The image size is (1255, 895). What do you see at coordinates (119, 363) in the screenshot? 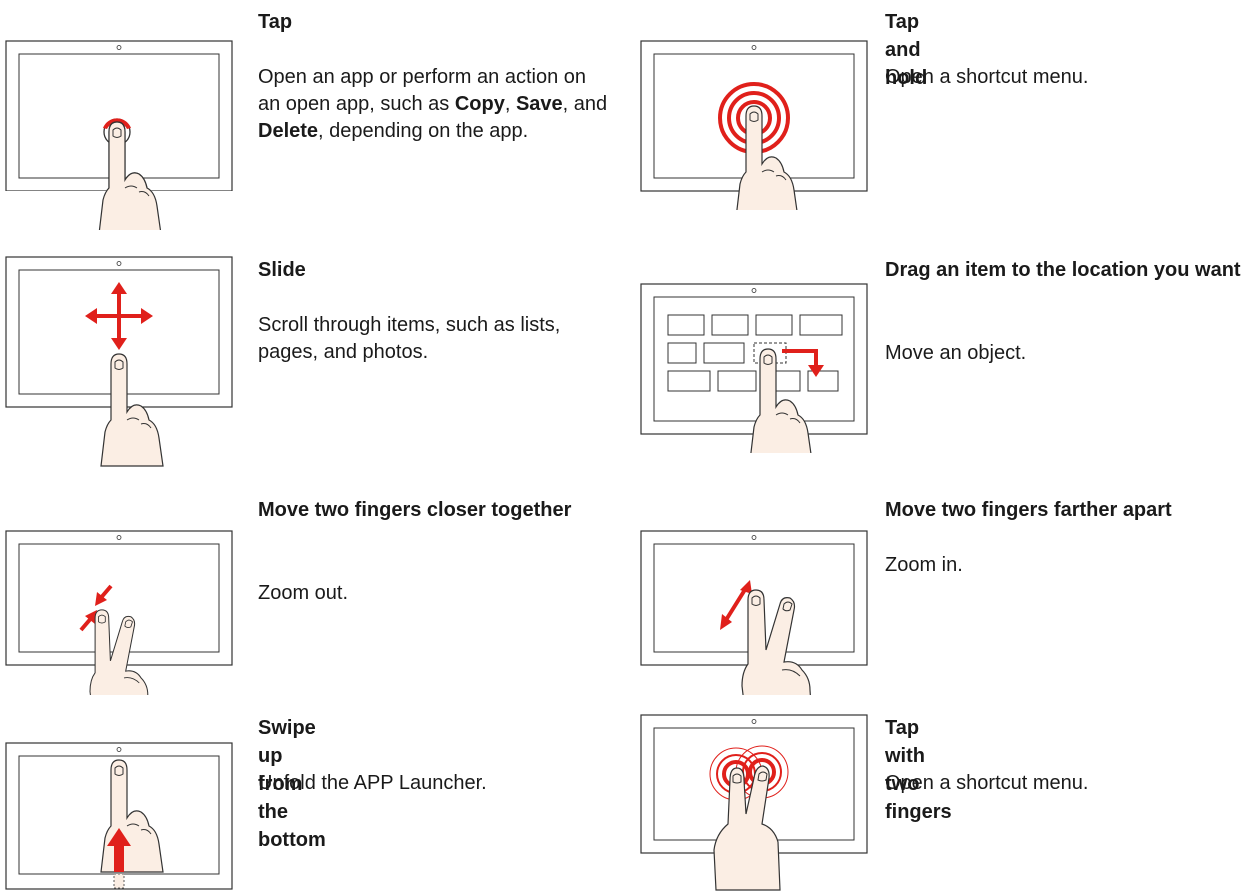
I see `slide-illustration` at bounding box center [119, 363].